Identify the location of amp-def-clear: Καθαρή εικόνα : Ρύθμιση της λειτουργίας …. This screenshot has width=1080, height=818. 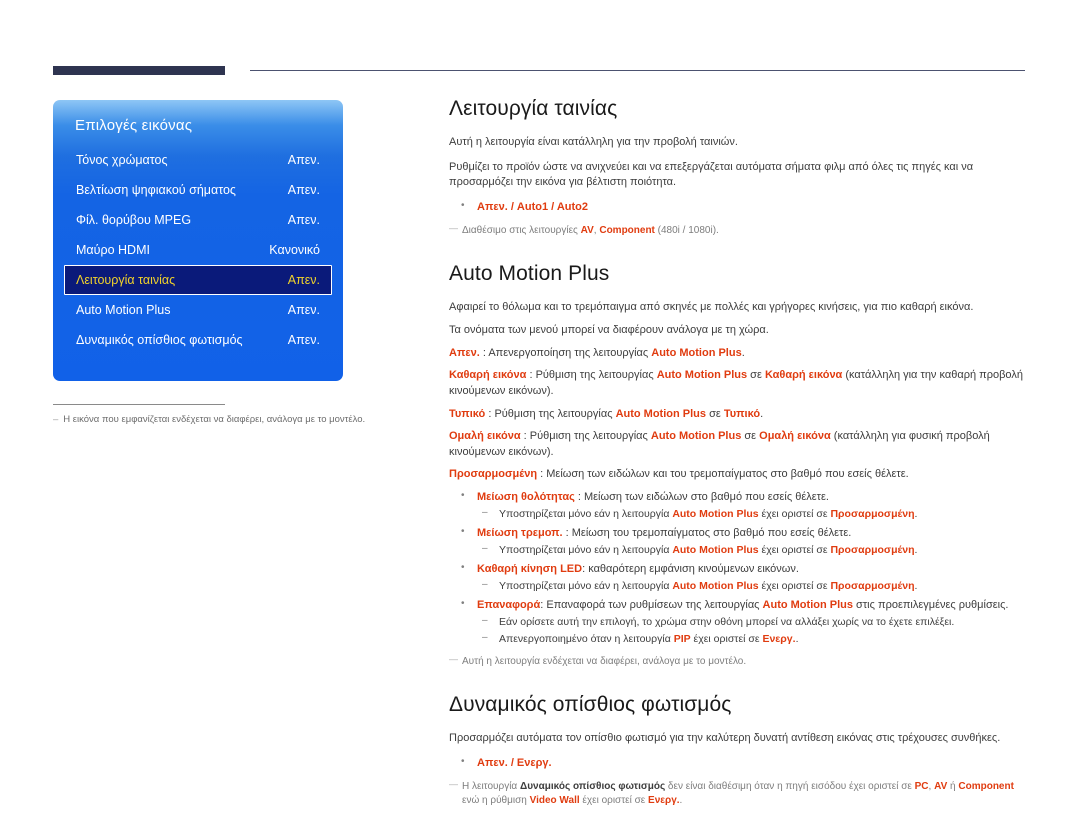
(739, 383).